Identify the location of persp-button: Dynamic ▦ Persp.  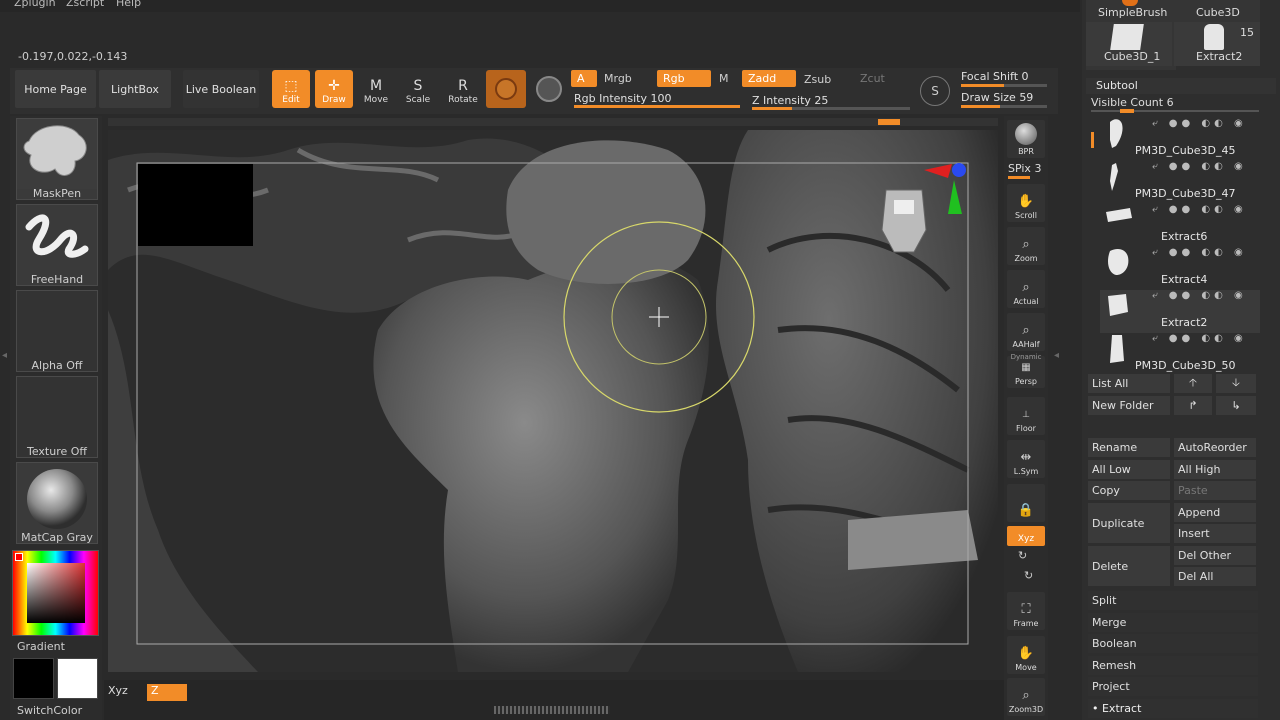
(1026, 370).